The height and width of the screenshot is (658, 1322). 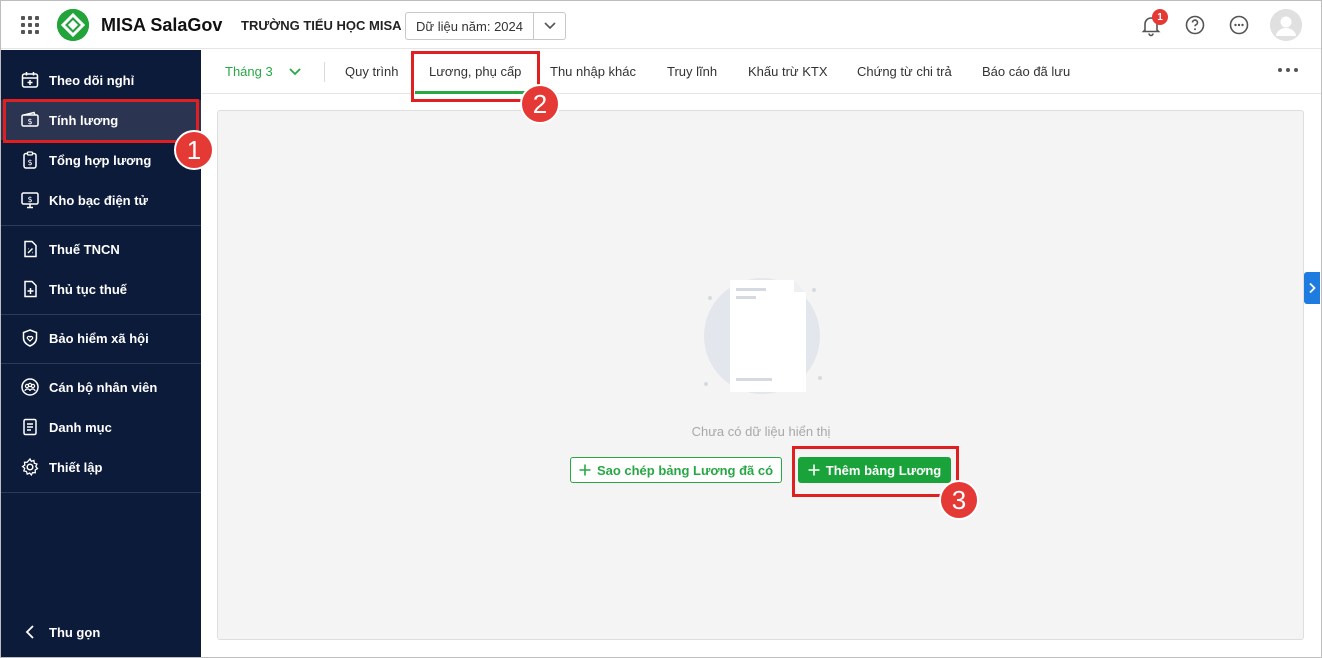 I want to click on sidebar-item-can-bo-nhan-vien: Cán bộ nhân viên, so click(x=101, y=387).